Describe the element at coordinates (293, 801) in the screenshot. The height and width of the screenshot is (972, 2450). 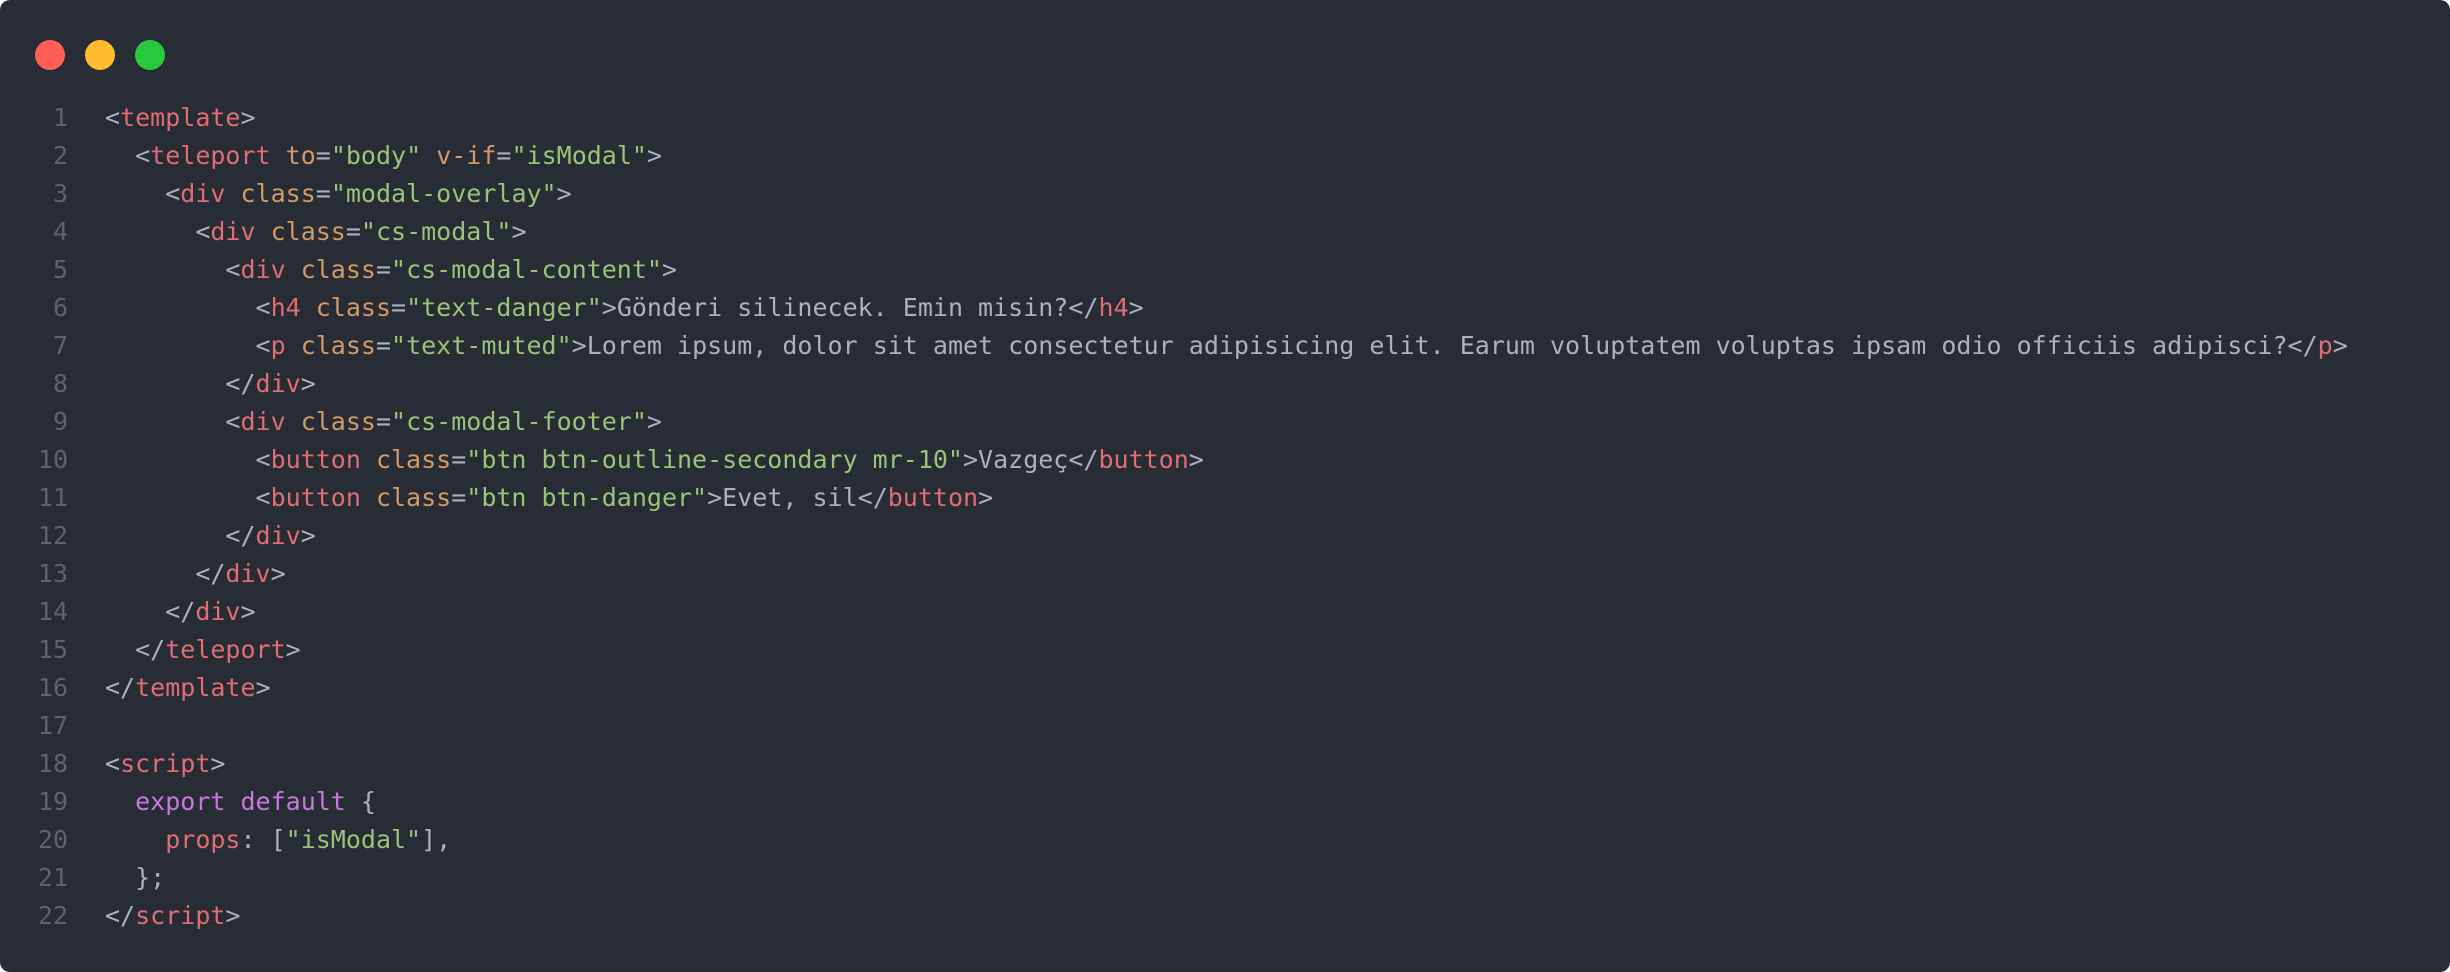
I see `code-token-kw: default` at that location.